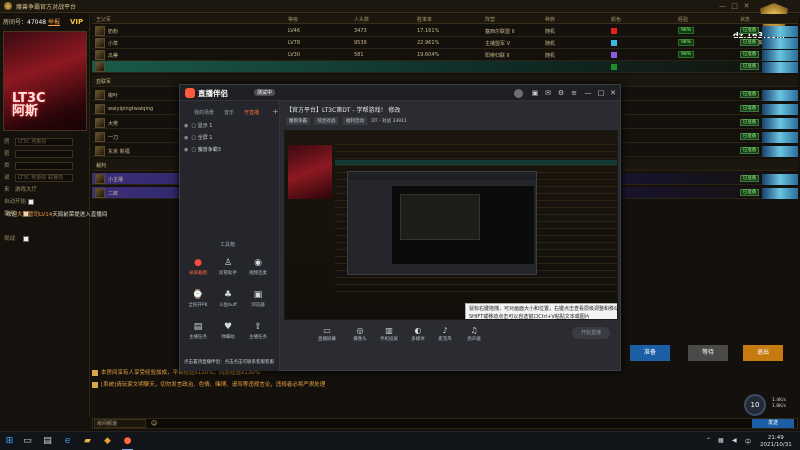 This screenshot has height=450, width=800. Describe the element at coordinates (44, 153) in the screenshot. I see `room-password-input` at that location.